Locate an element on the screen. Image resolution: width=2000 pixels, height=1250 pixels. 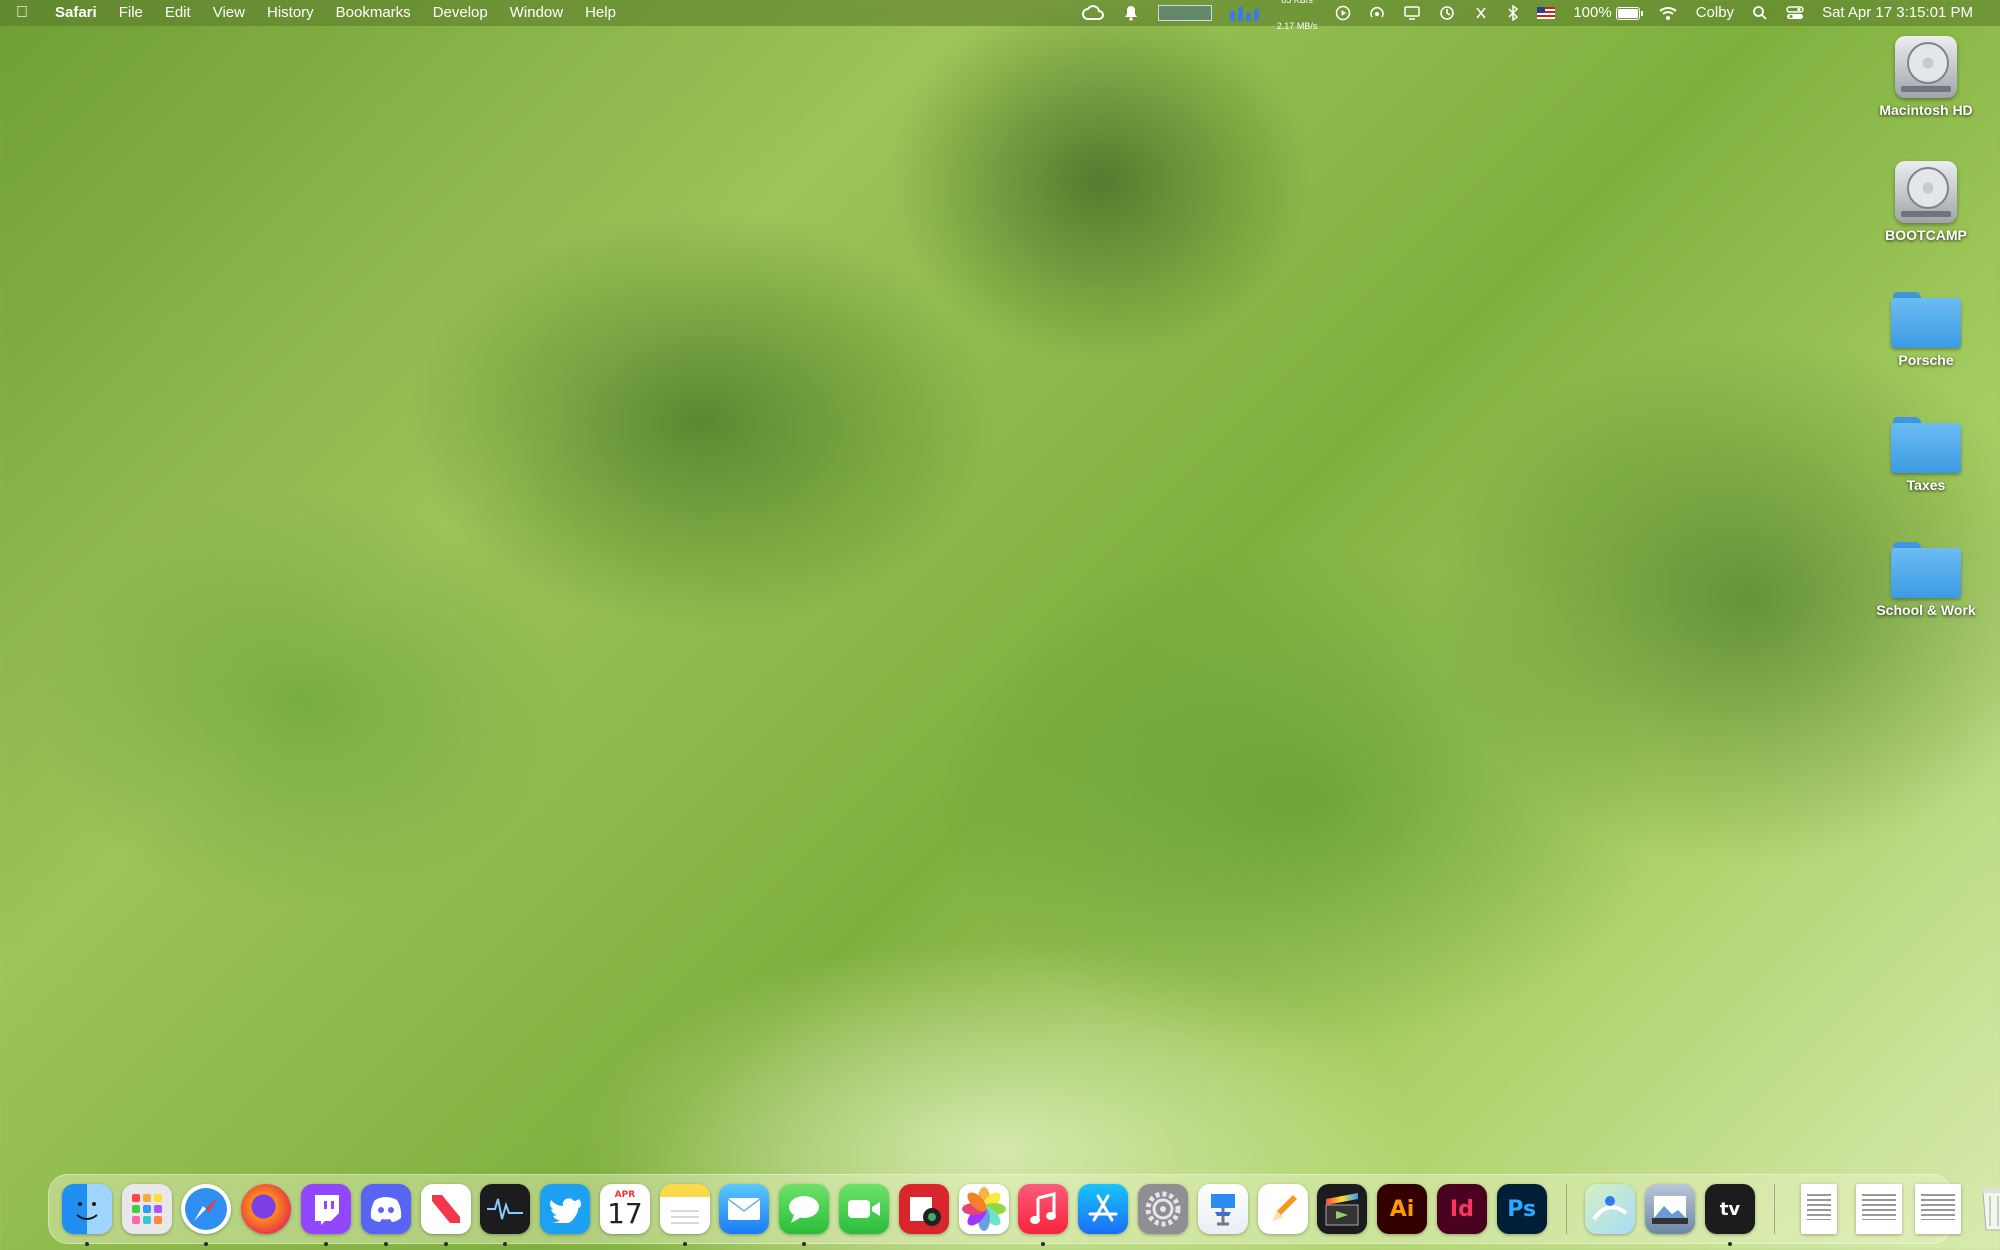
firefox-icon is located at coordinates (266, 1209).